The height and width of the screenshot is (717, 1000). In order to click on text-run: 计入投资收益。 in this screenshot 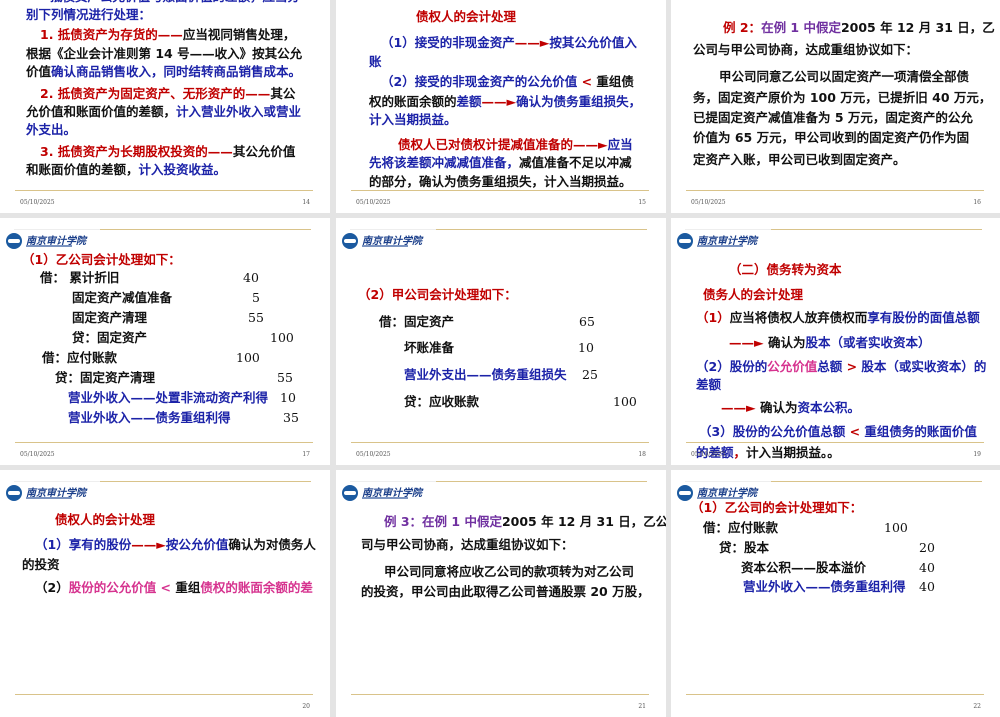, I will do `click(182, 169)`.